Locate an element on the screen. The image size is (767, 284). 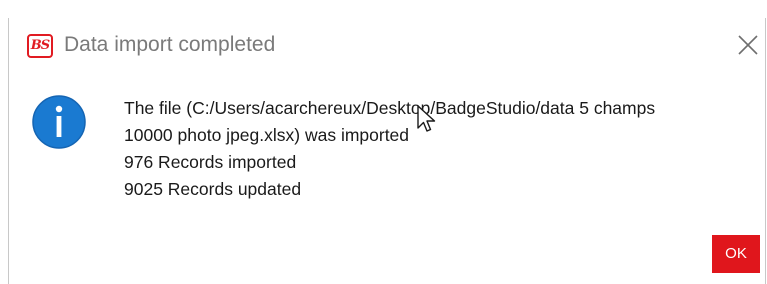
close-button is located at coordinates (748, 45).